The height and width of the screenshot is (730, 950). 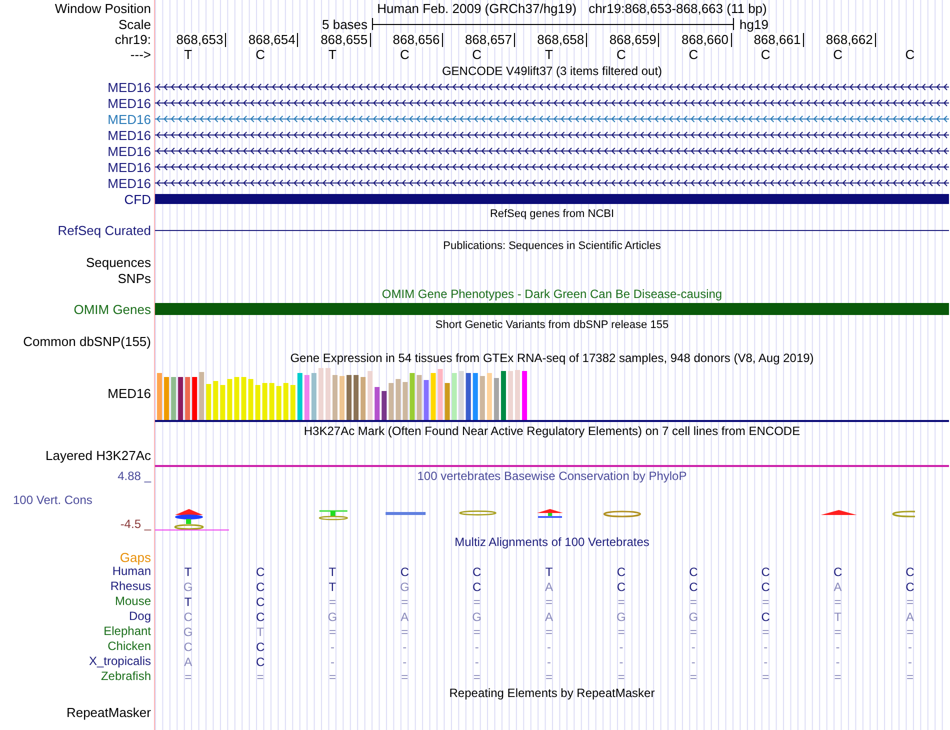 What do you see at coordinates (130, 586) in the screenshot?
I see `species-label: Rhesus` at bounding box center [130, 586].